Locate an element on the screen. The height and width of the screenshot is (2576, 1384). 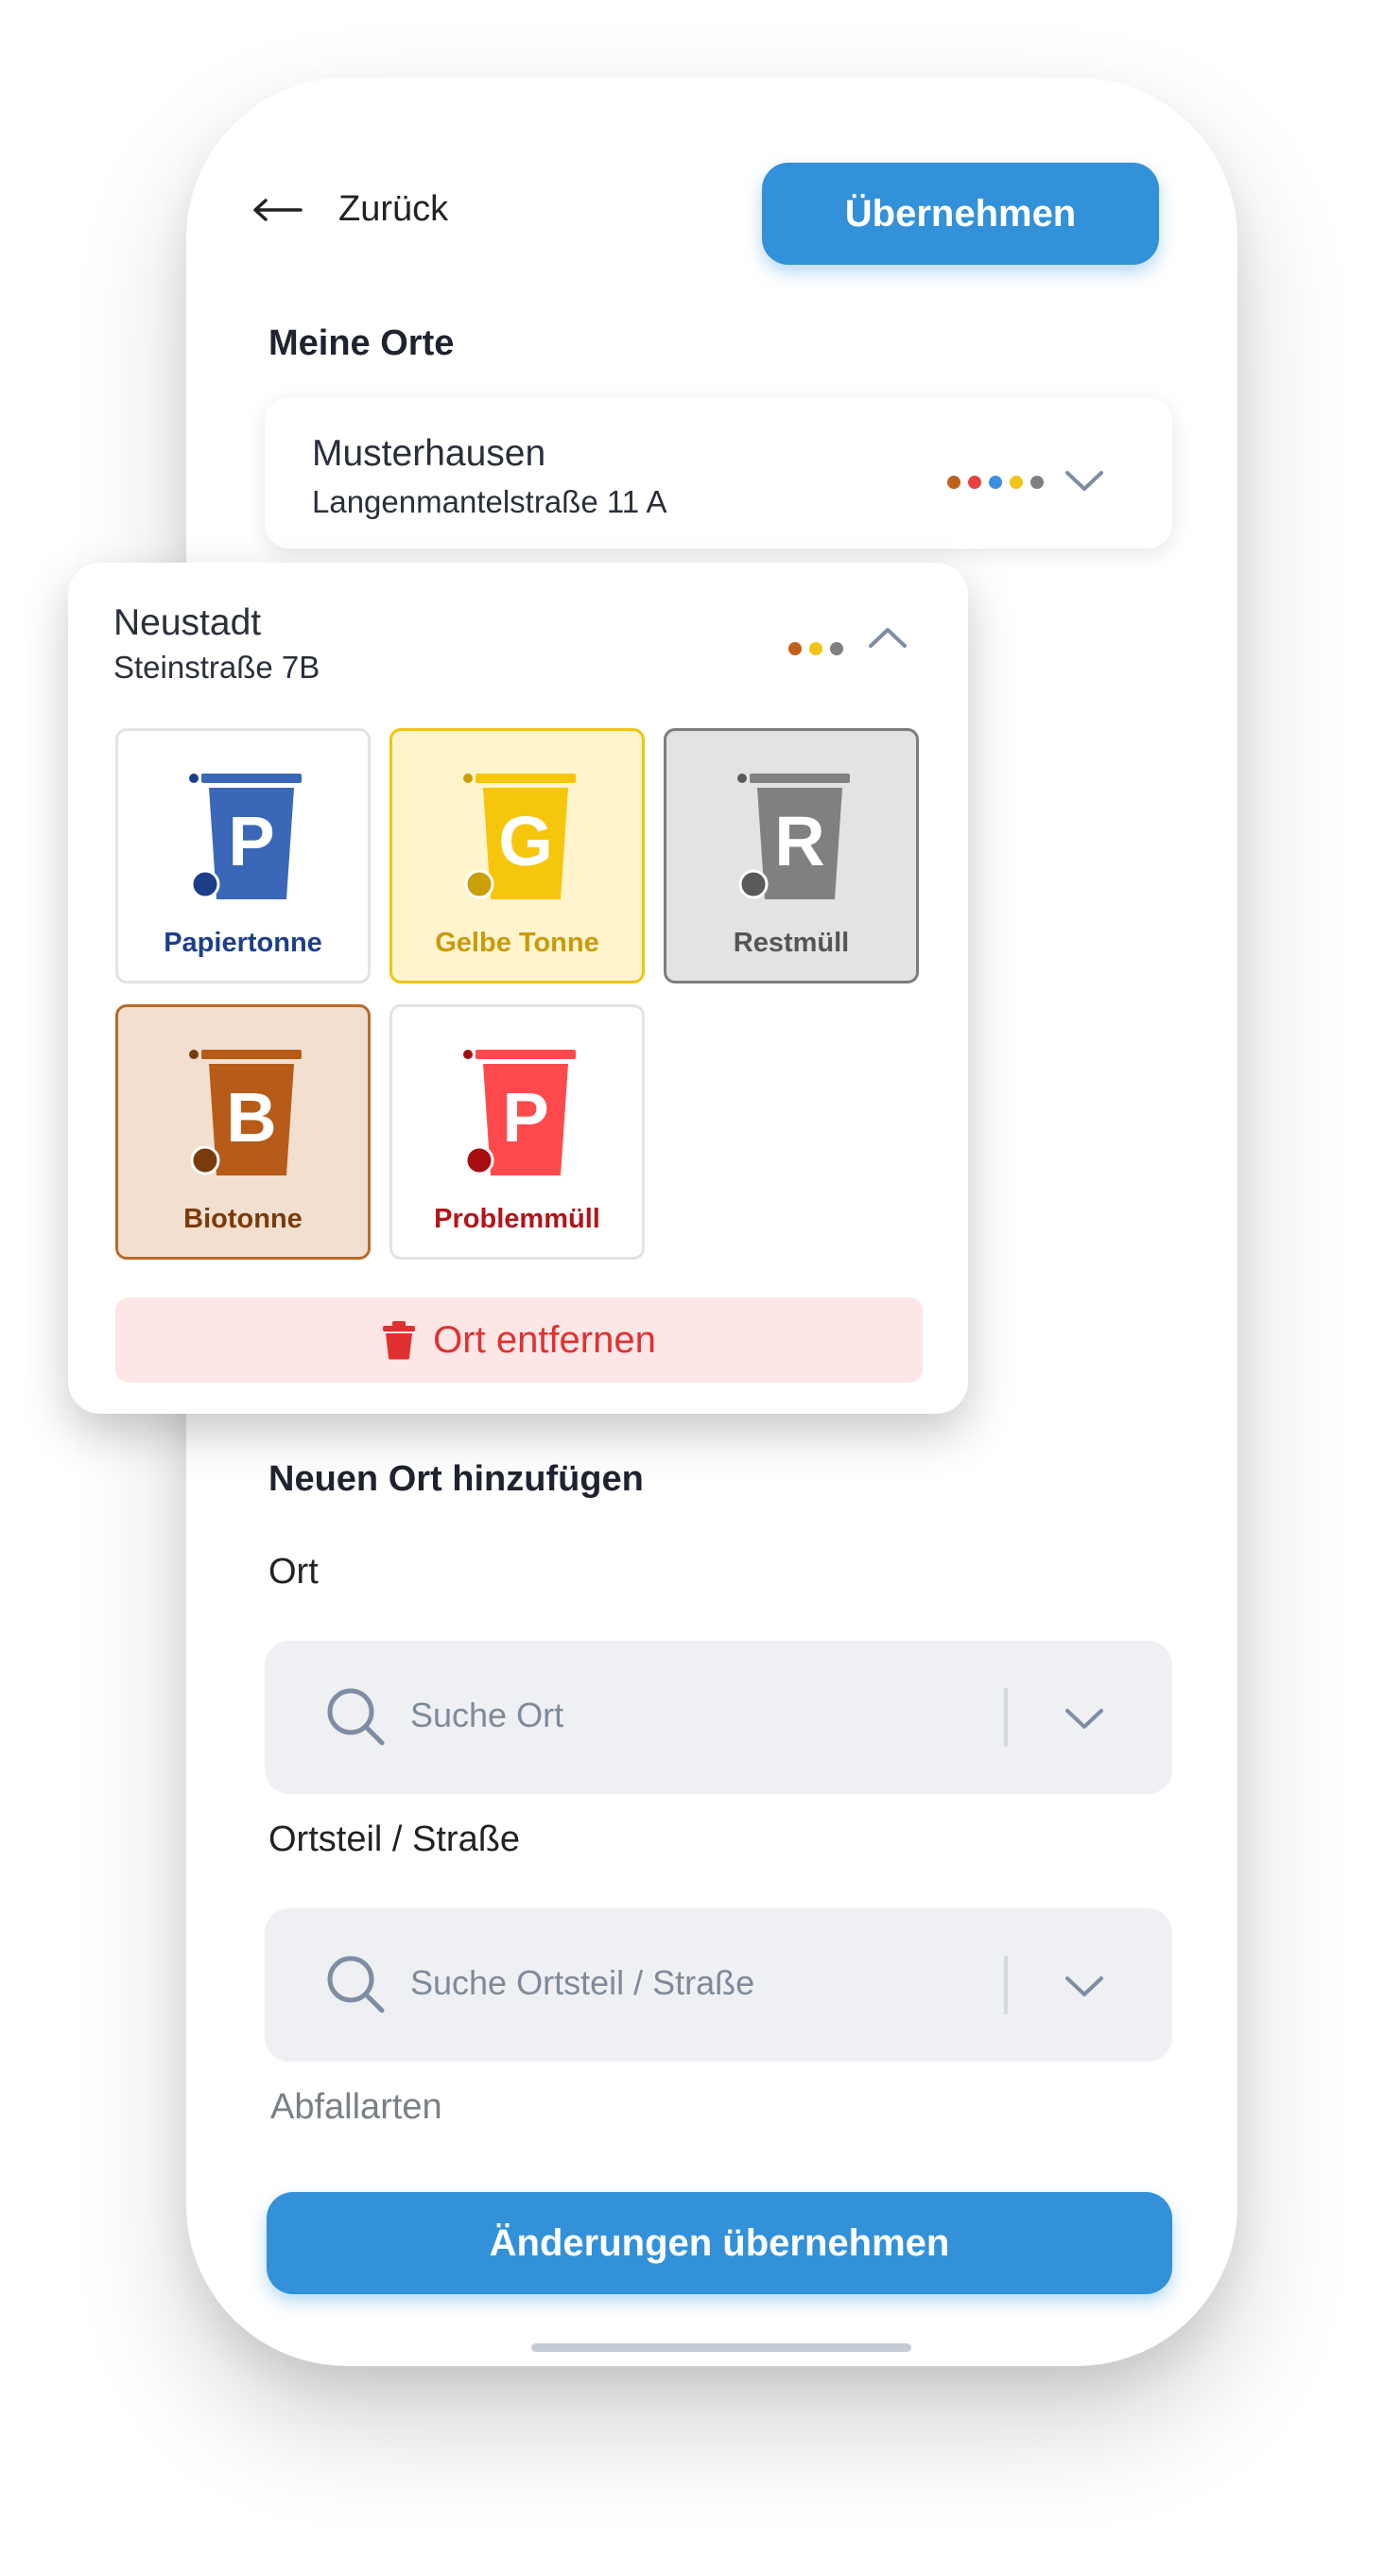
back-label: Zurück is located at coordinates (394, 209).